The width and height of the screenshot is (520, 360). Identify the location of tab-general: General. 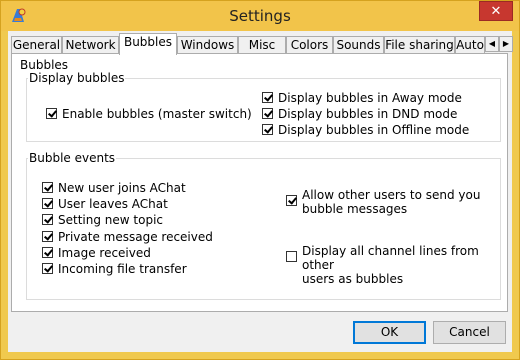
(36, 45).